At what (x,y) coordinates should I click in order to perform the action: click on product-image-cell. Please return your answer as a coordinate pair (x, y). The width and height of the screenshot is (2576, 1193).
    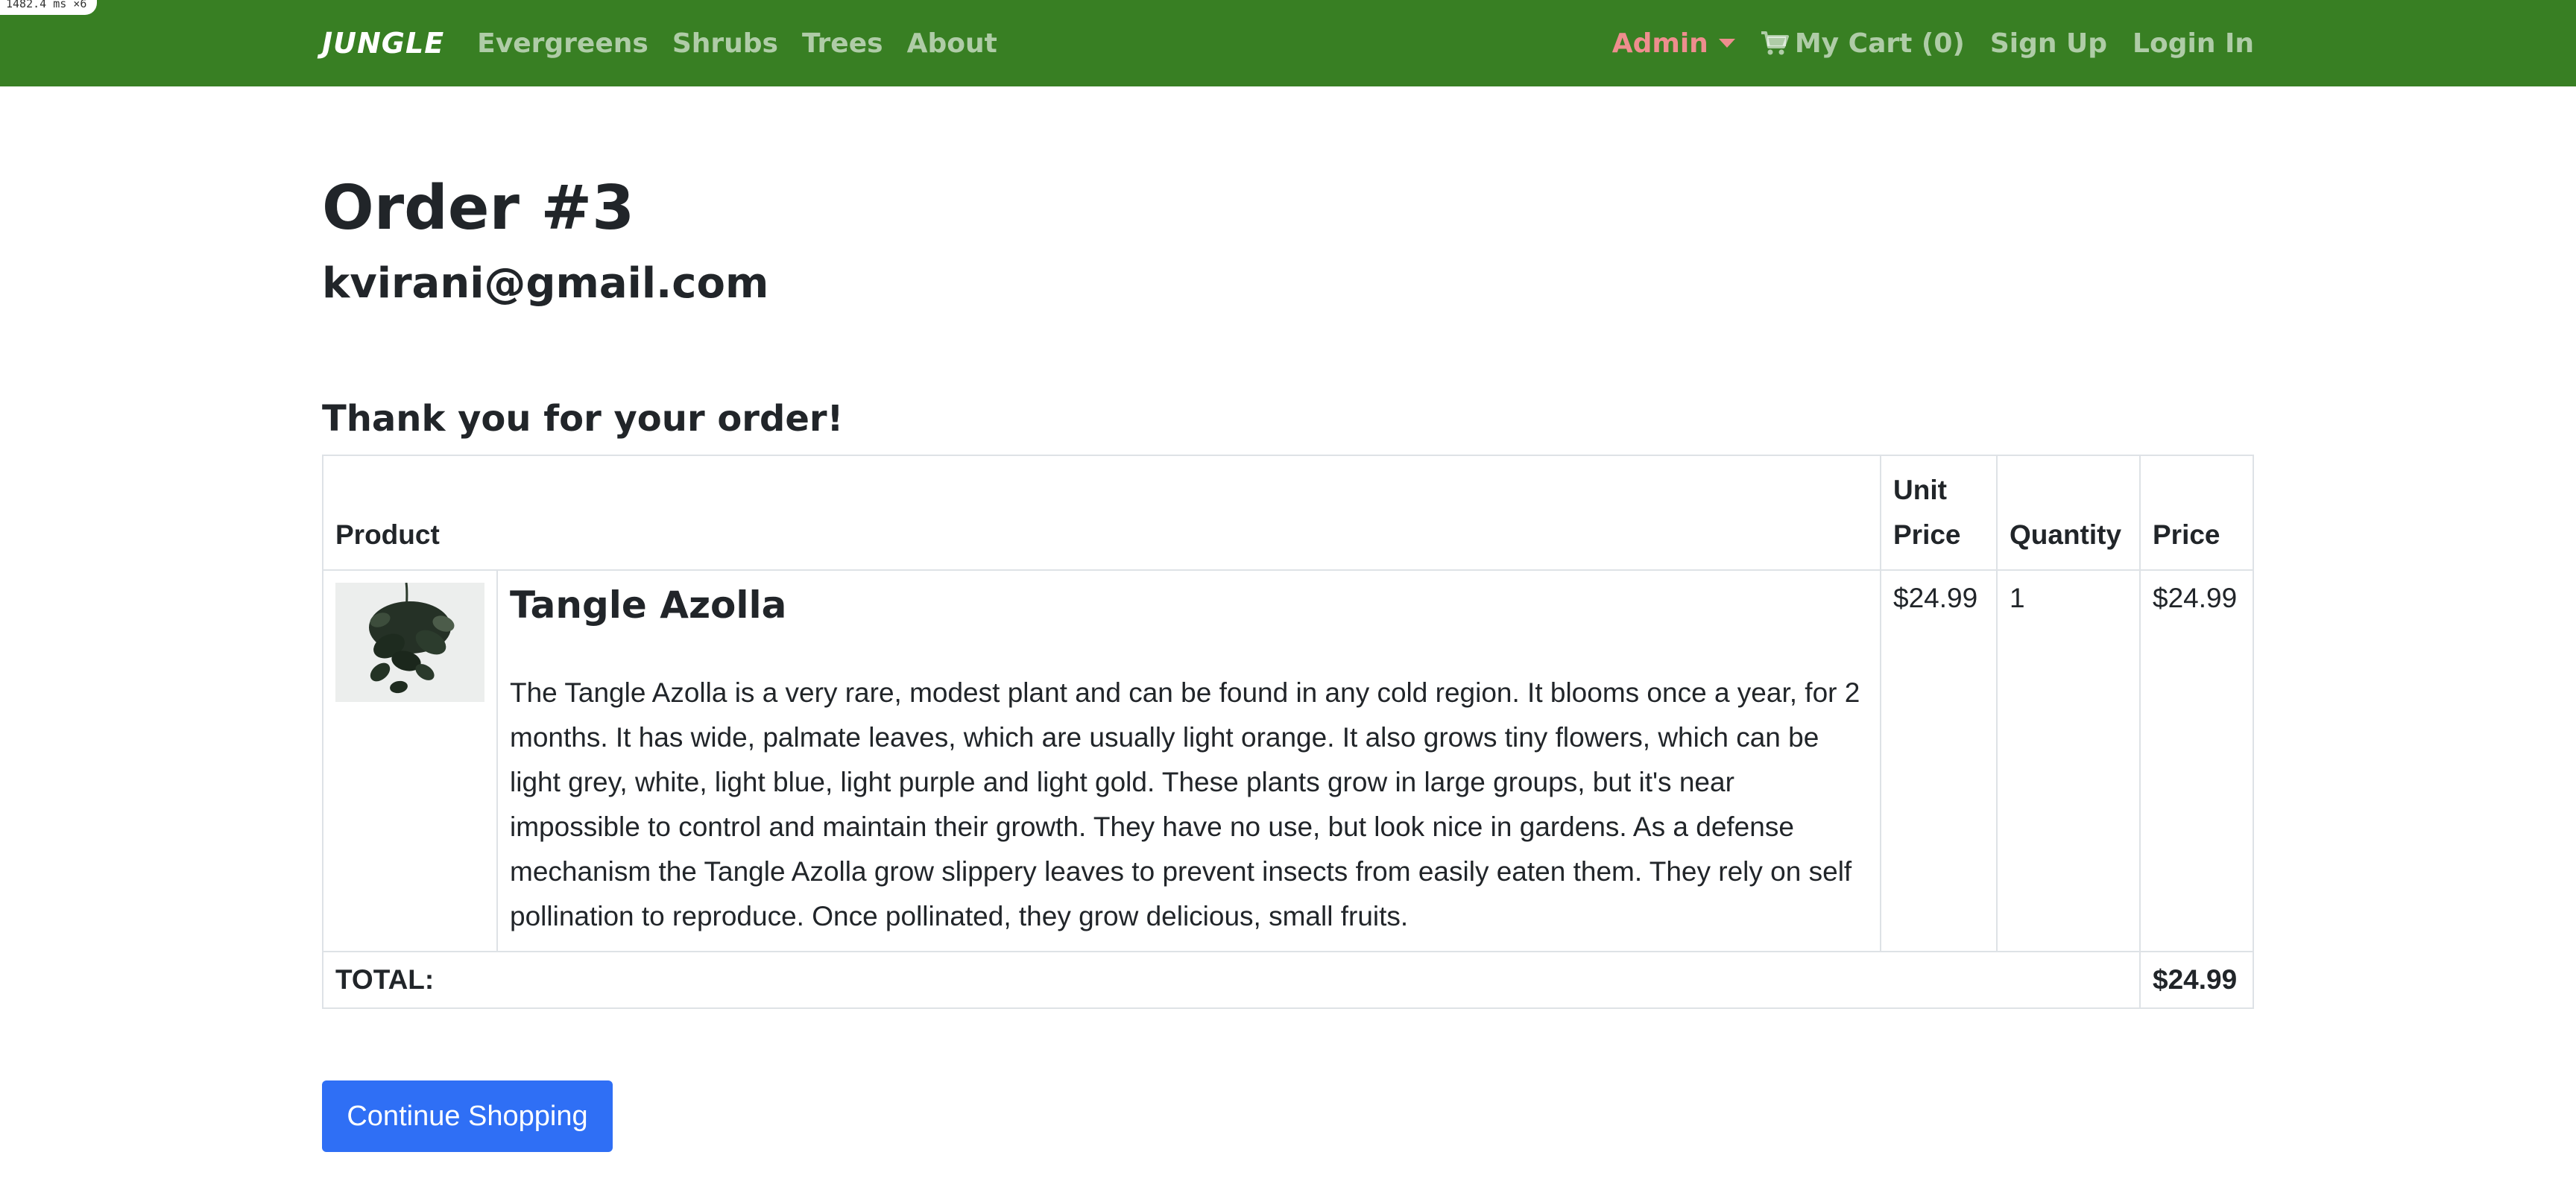
    Looking at the image, I should click on (410, 760).